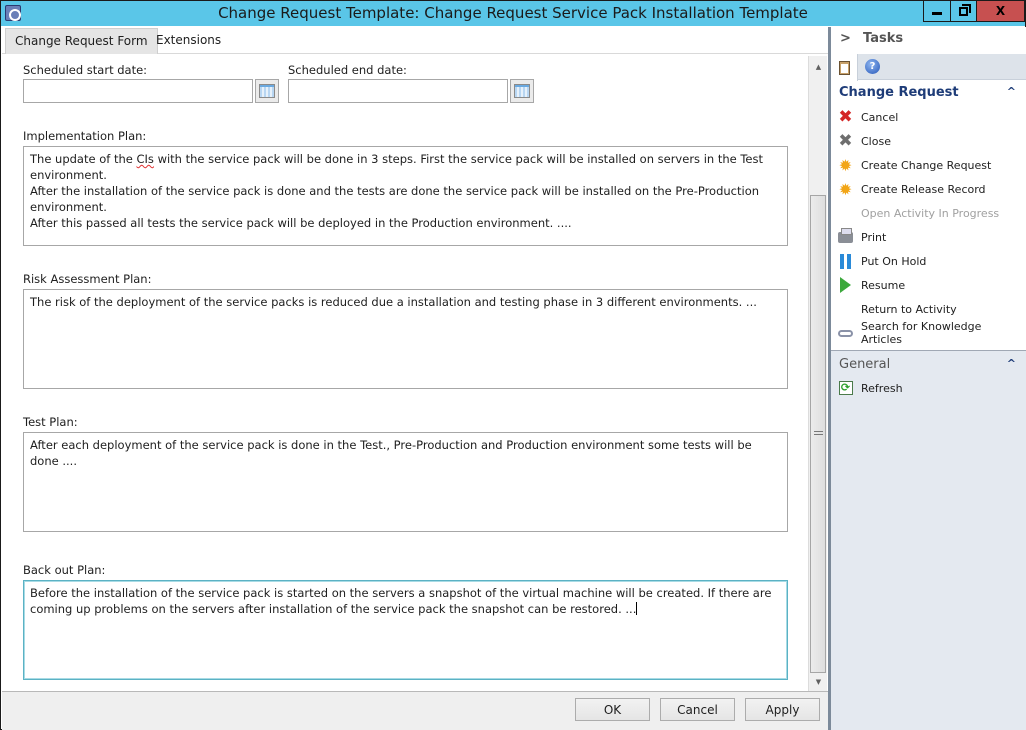 This screenshot has width=1026, height=730. I want to click on title-bar: Change Request Template, so click(513, 13).